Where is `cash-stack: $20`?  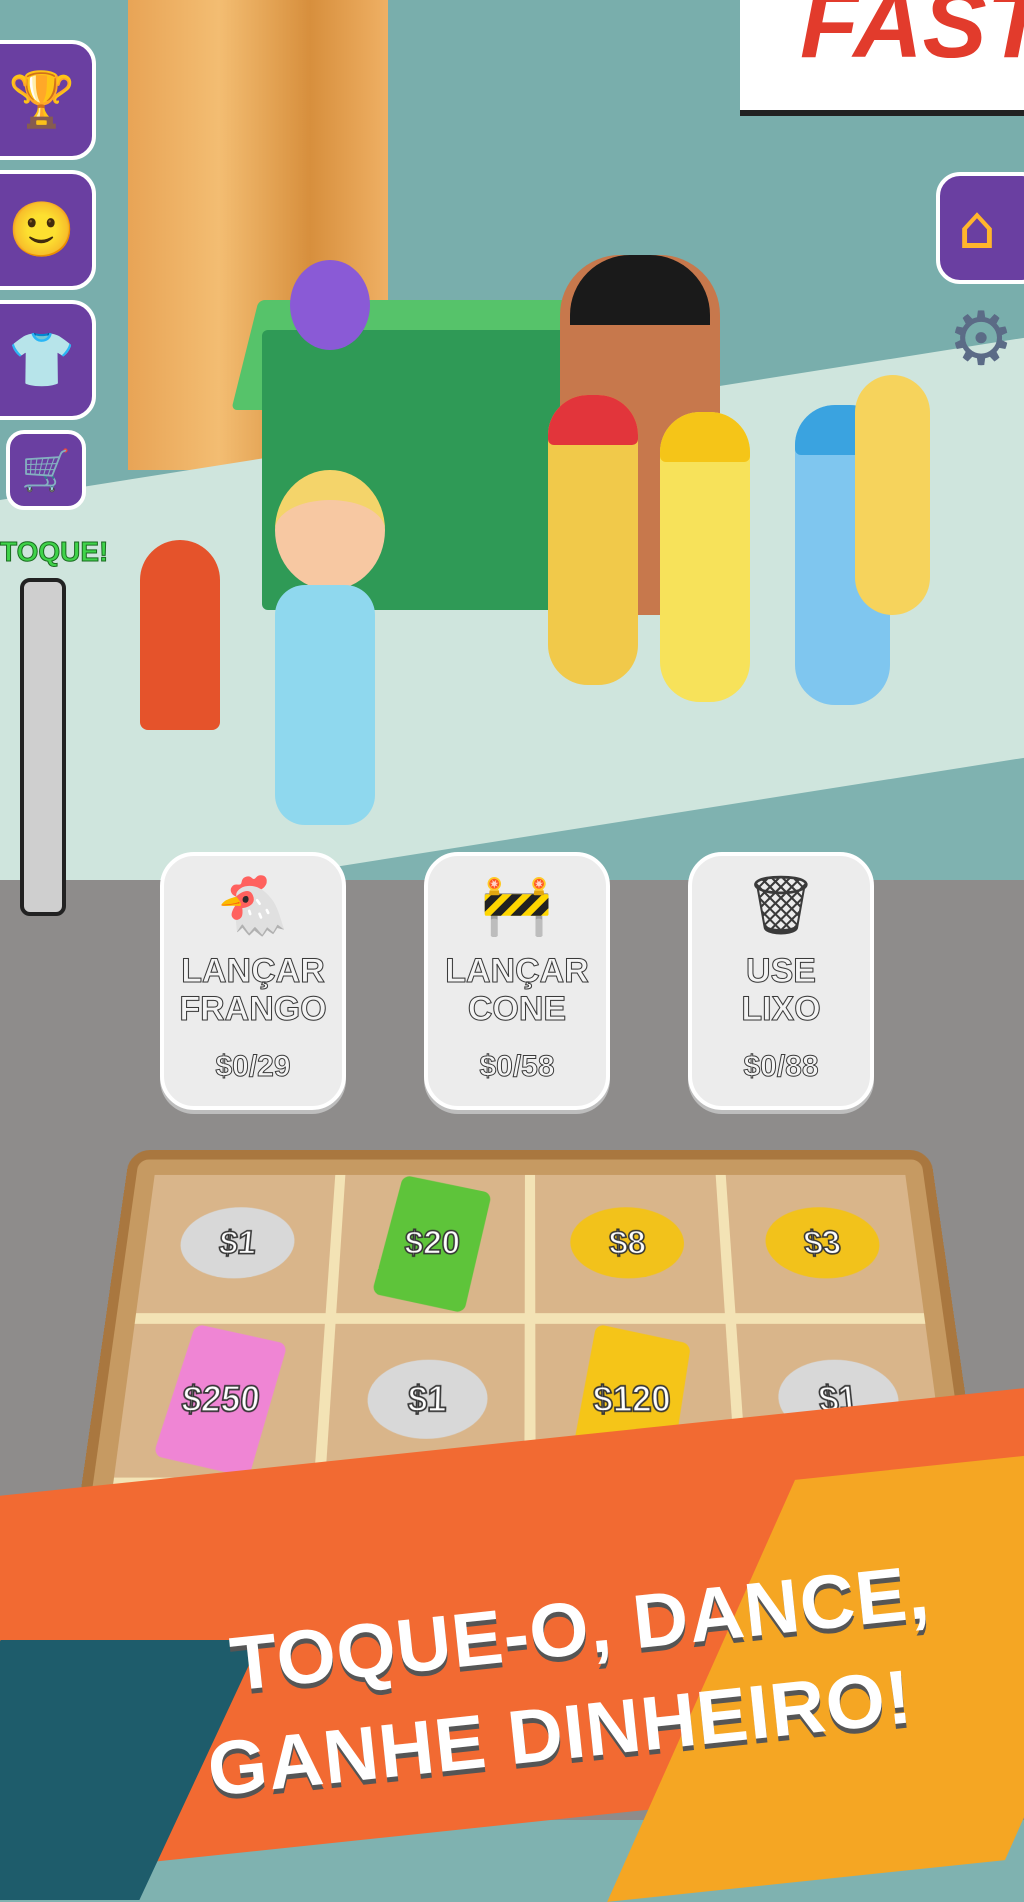 cash-stack: $20 is located at coordinates (431, 1244).